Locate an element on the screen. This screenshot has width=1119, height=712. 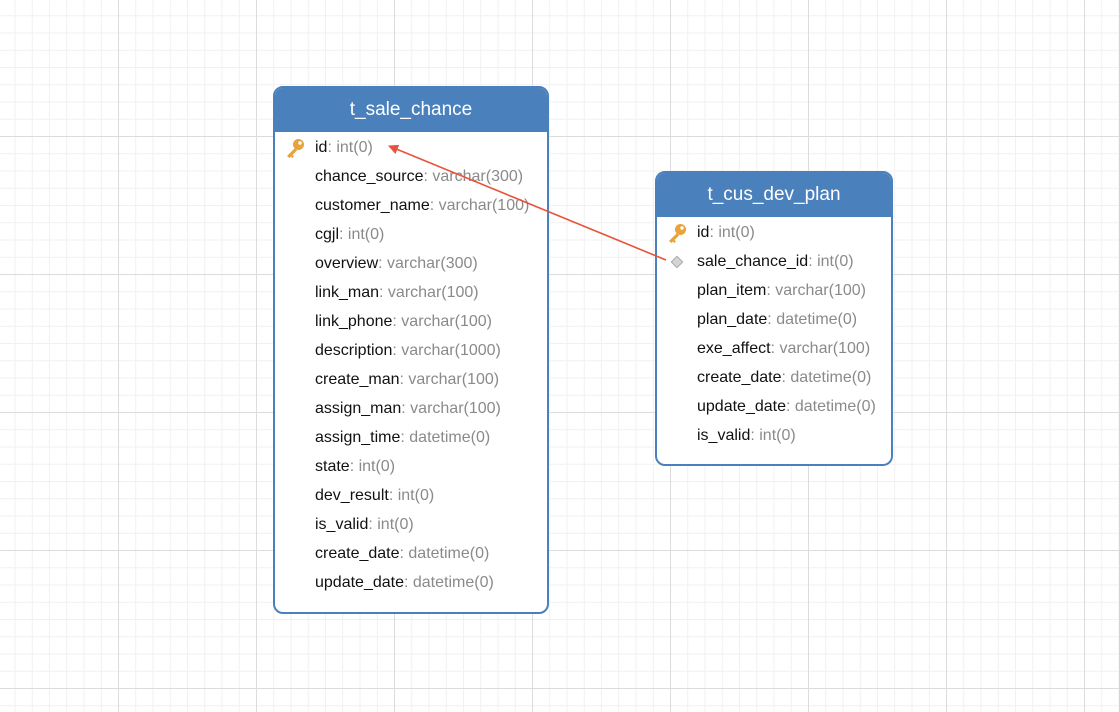
field-row: chance_source: varchar(300) is located at coordinates (411, 176).